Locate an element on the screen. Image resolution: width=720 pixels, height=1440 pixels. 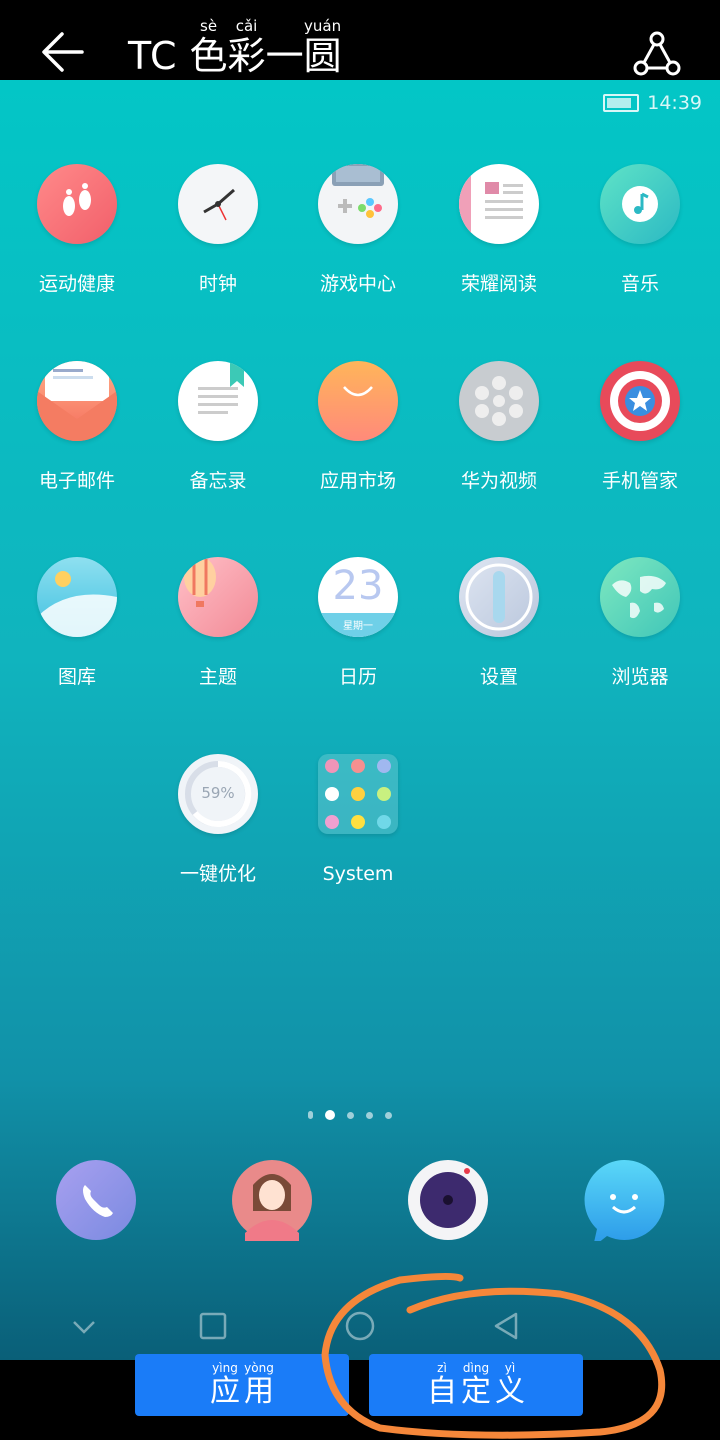
app-label: 华为视频 is located at coordinates (498, 481).